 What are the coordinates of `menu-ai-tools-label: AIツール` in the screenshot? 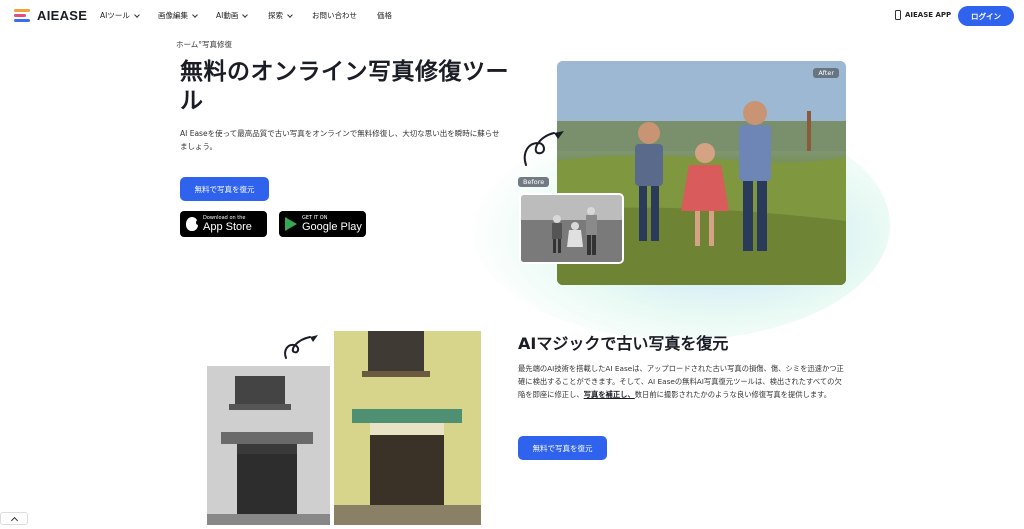 It's located at (115, 15).